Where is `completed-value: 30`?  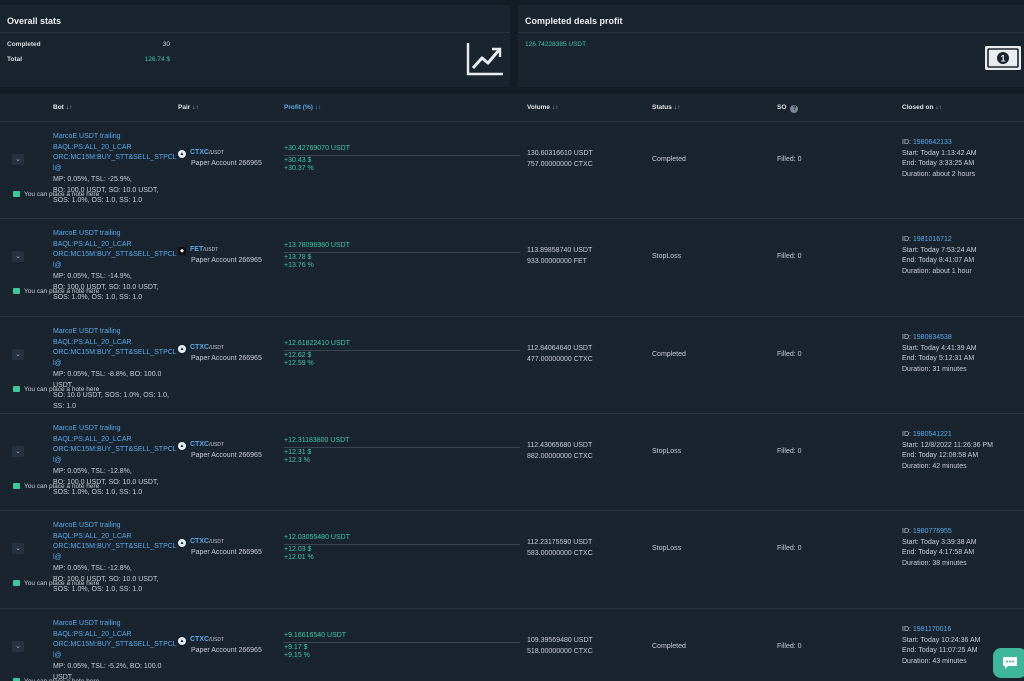
completed-value: 30 is located at coordinates (166, 44).